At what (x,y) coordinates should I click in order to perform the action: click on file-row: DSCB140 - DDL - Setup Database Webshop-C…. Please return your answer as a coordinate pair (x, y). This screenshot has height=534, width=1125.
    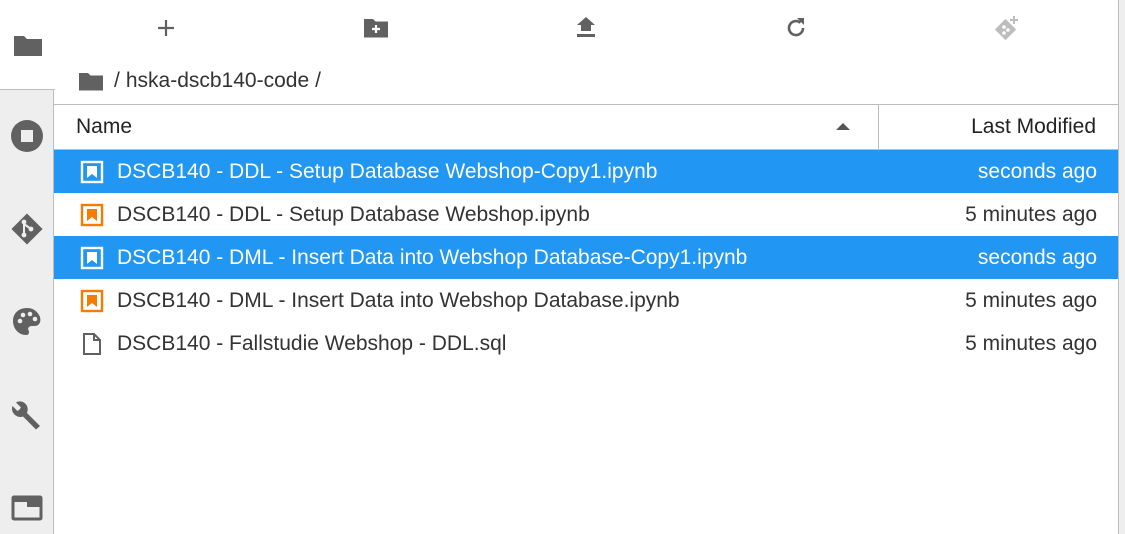
    Looking at the image, I should click on (586, 171).